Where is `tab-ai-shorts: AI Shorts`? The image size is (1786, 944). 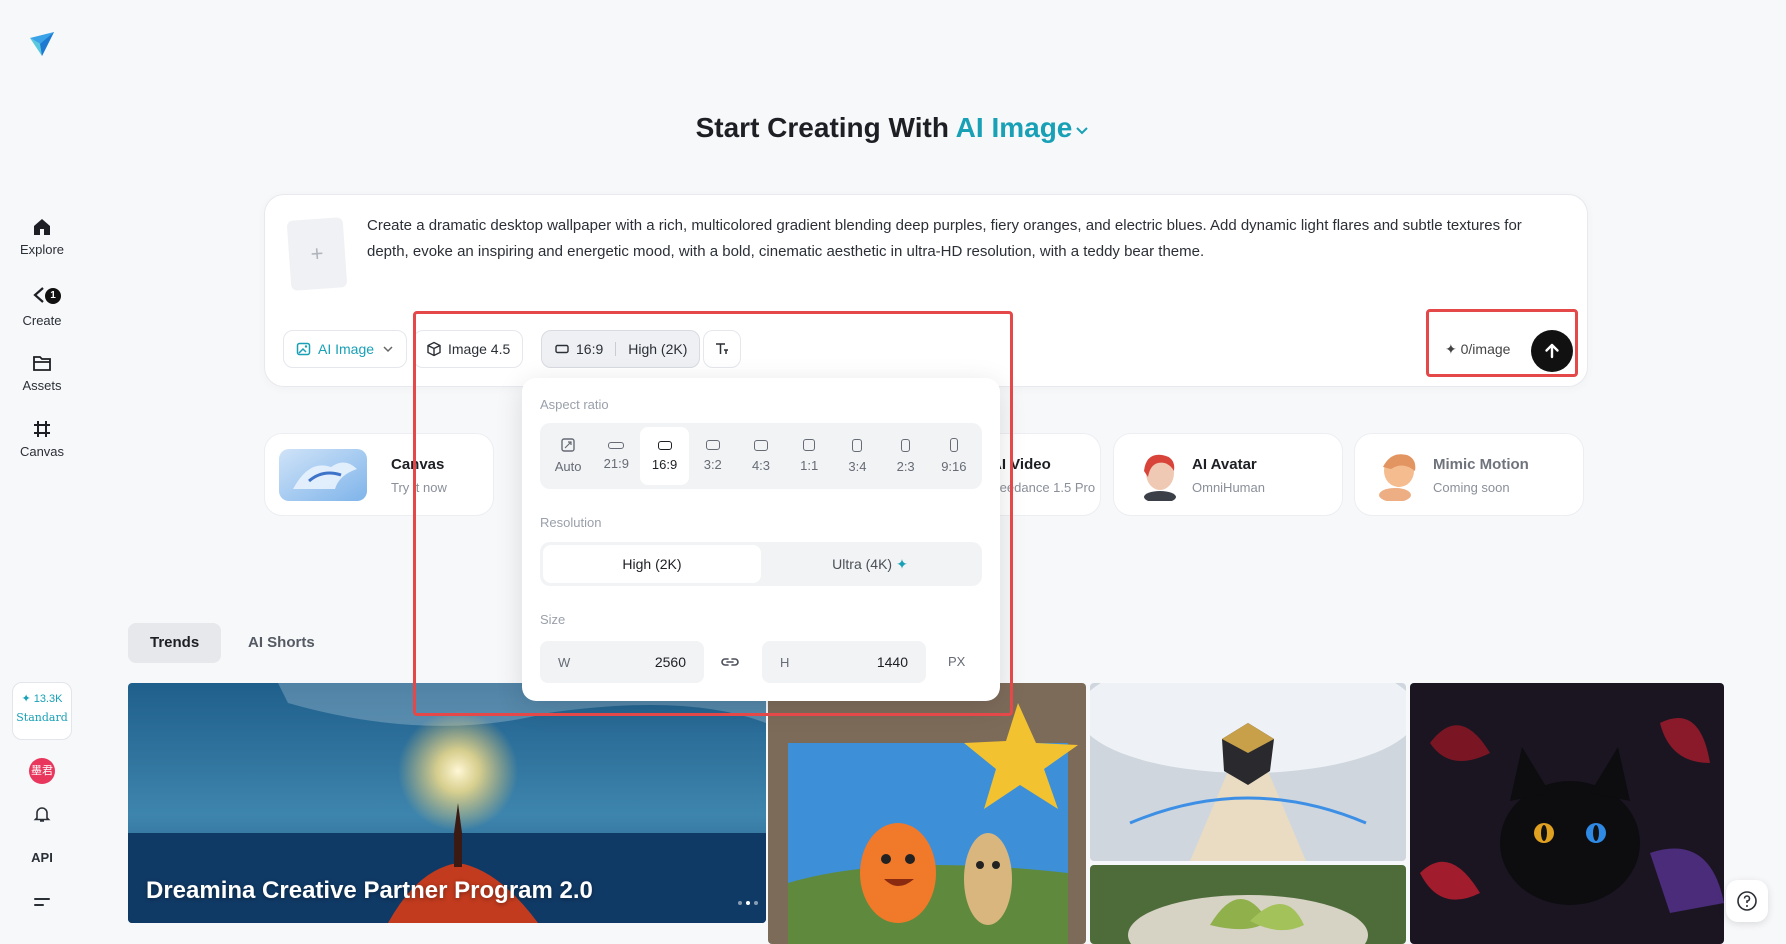
tab-ai-shorts: AI Shorts is located at coordinates (281, 643).